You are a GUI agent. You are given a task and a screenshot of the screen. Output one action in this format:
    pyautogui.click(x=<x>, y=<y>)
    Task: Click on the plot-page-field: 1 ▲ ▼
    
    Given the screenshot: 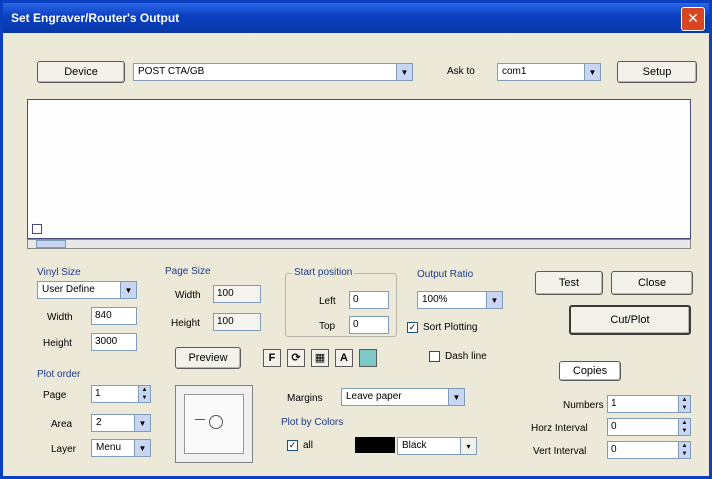 What is the action you would take?
    pyautogui.click(x=121, y=394)
    